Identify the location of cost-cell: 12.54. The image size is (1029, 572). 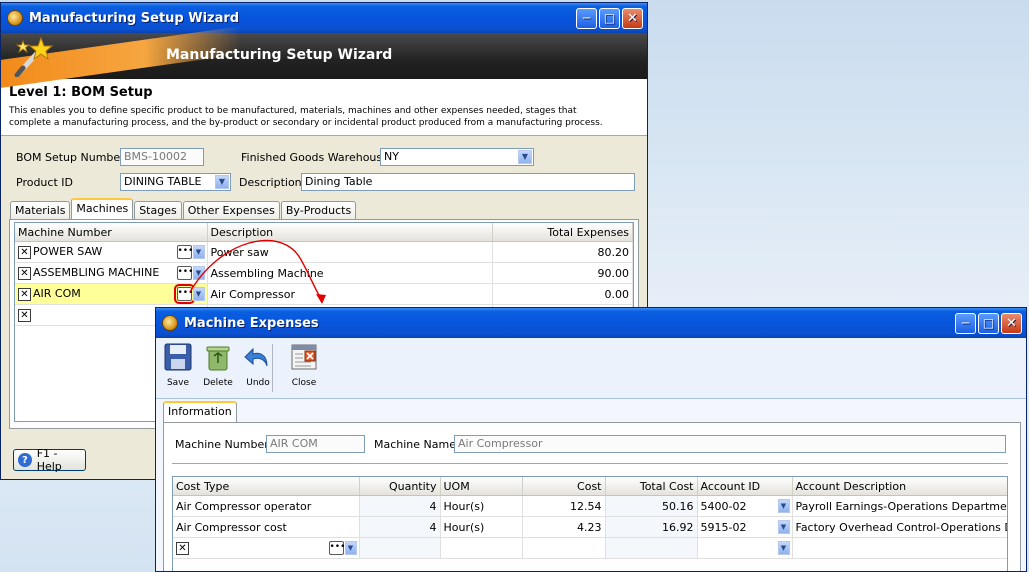
(564, 506).